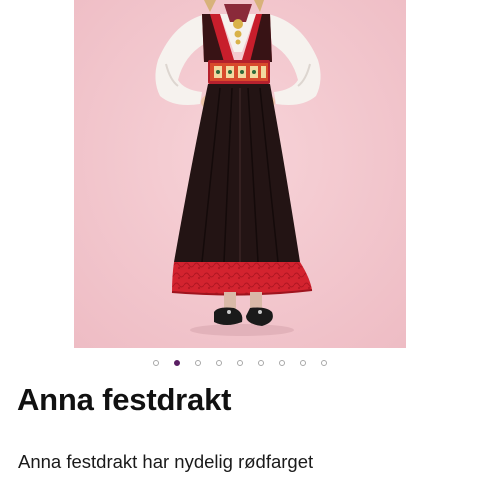 This screenshot has height=480, width=480. Describe the element at coordinates (124, 399) in the screenshot. I see `product-title: Anna festdrakt` at that location.